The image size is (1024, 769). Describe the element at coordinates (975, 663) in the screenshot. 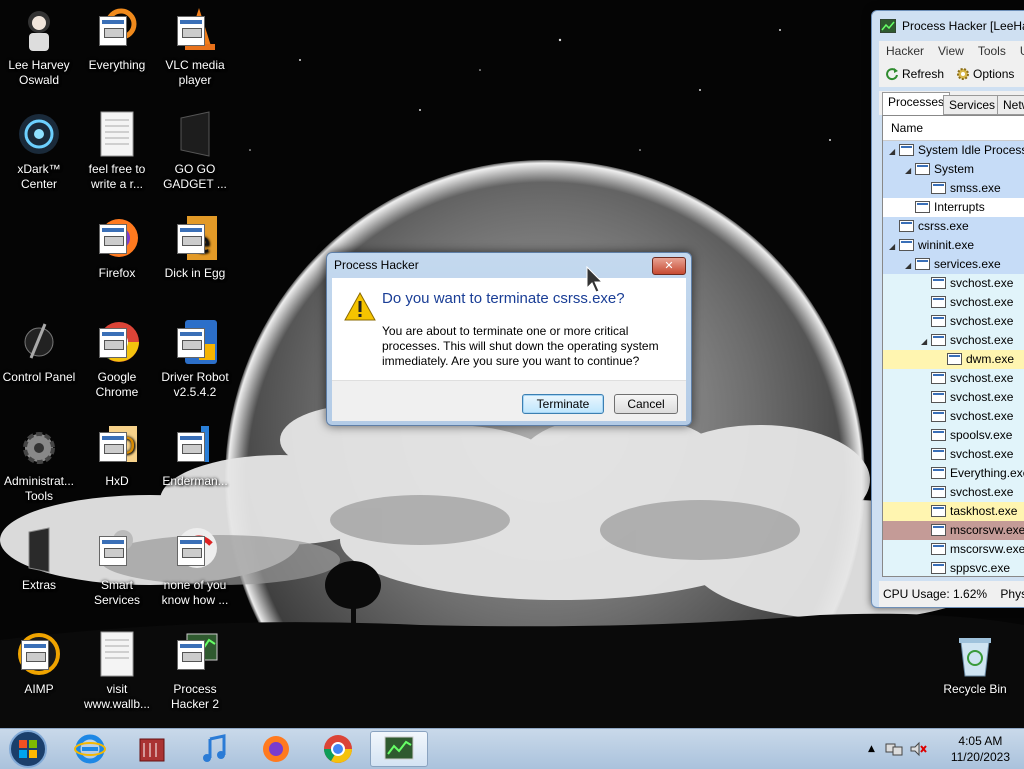

I see `desktop-icon-recycle-bin: Recycle Bin` at that location.